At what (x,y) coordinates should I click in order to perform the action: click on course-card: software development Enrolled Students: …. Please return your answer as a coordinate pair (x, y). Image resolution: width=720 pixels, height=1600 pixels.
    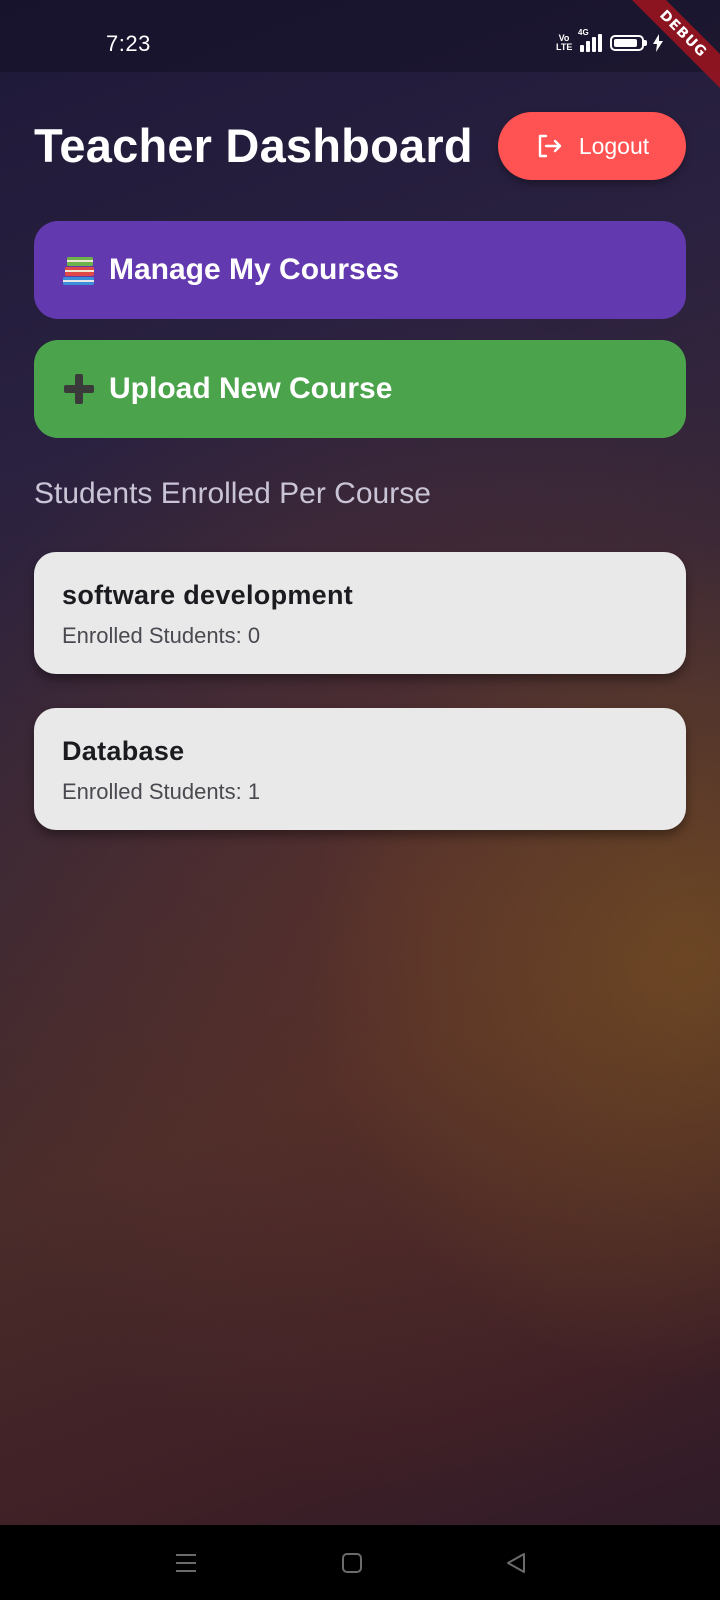
    Looking at the image, I should click on (360, 613).